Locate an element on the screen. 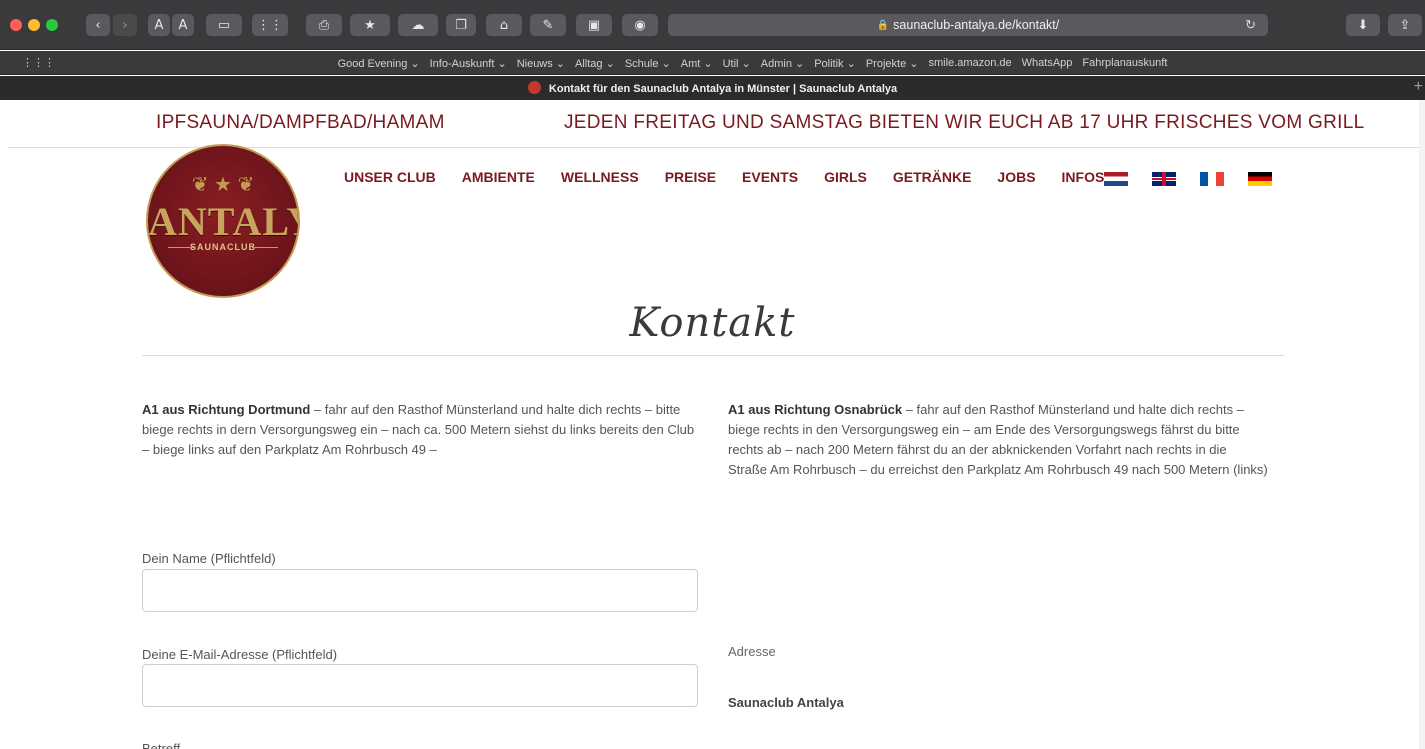 The image size is (1425, 749). forward-button: › is located at coordinates (125, 25).